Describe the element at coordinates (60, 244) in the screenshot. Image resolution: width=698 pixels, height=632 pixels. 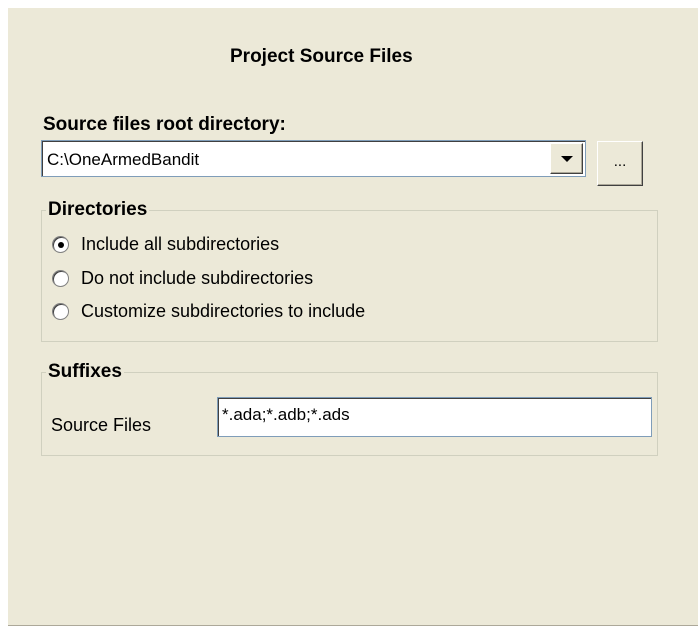
I see `radio-button-checked` at that location.